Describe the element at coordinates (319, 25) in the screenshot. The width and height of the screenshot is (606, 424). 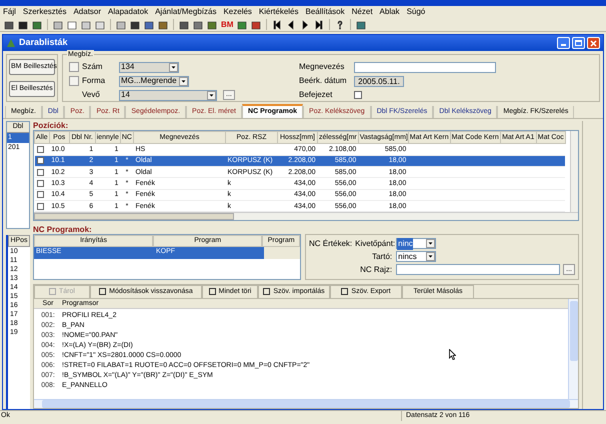
I see `last-record-icon` at that location.